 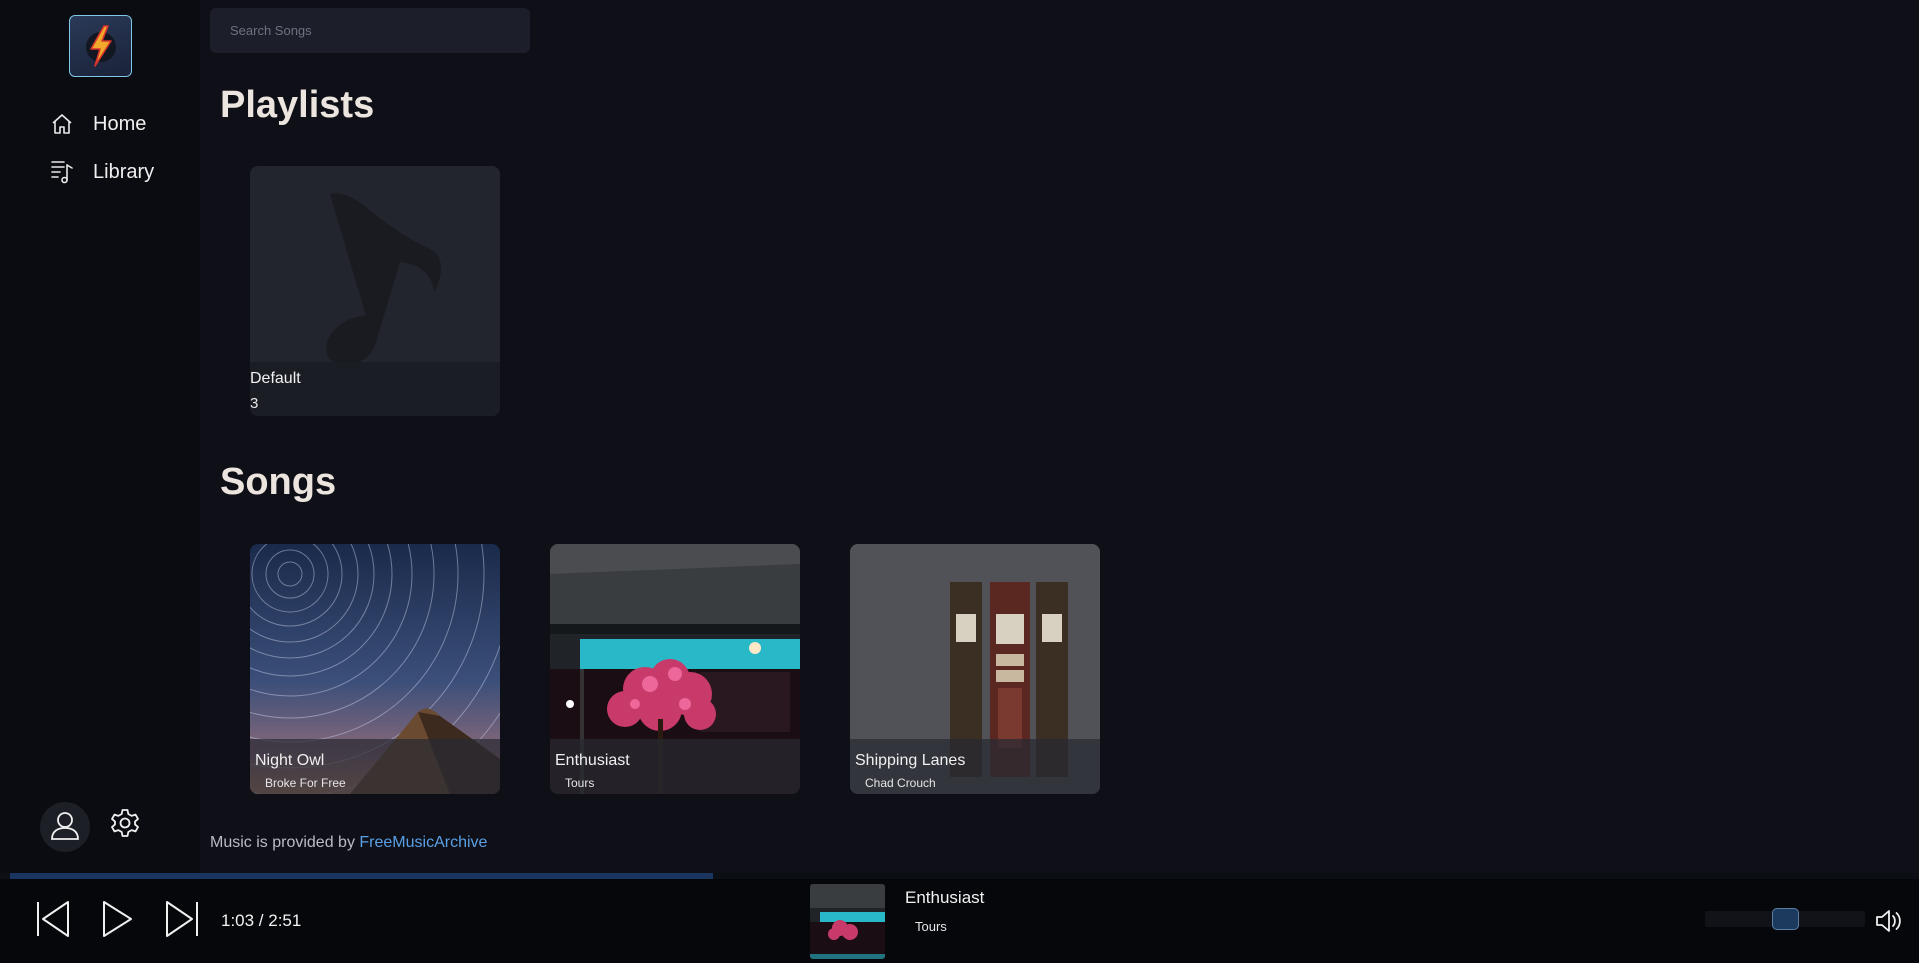 What do you see at coordinates (384, 277) in the screenshot?
I see `music-note-icon` at bounding box center [384, 277].